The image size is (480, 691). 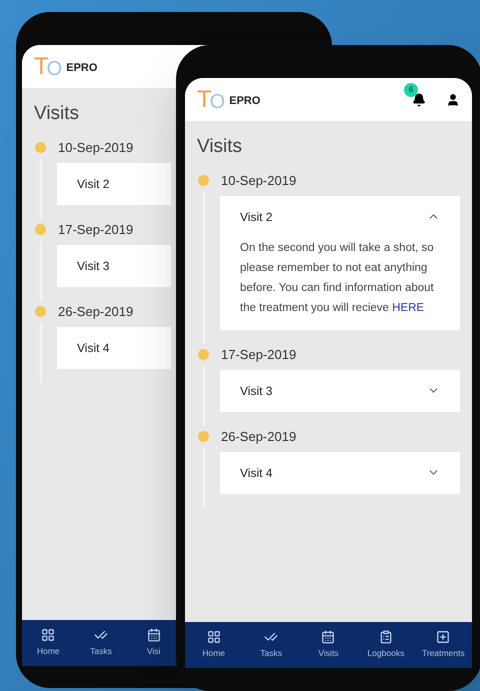 What do you see at coordinates (408, 308) in the screenshot?
I see `here-link: HERE` at bounding box center [408, 308].